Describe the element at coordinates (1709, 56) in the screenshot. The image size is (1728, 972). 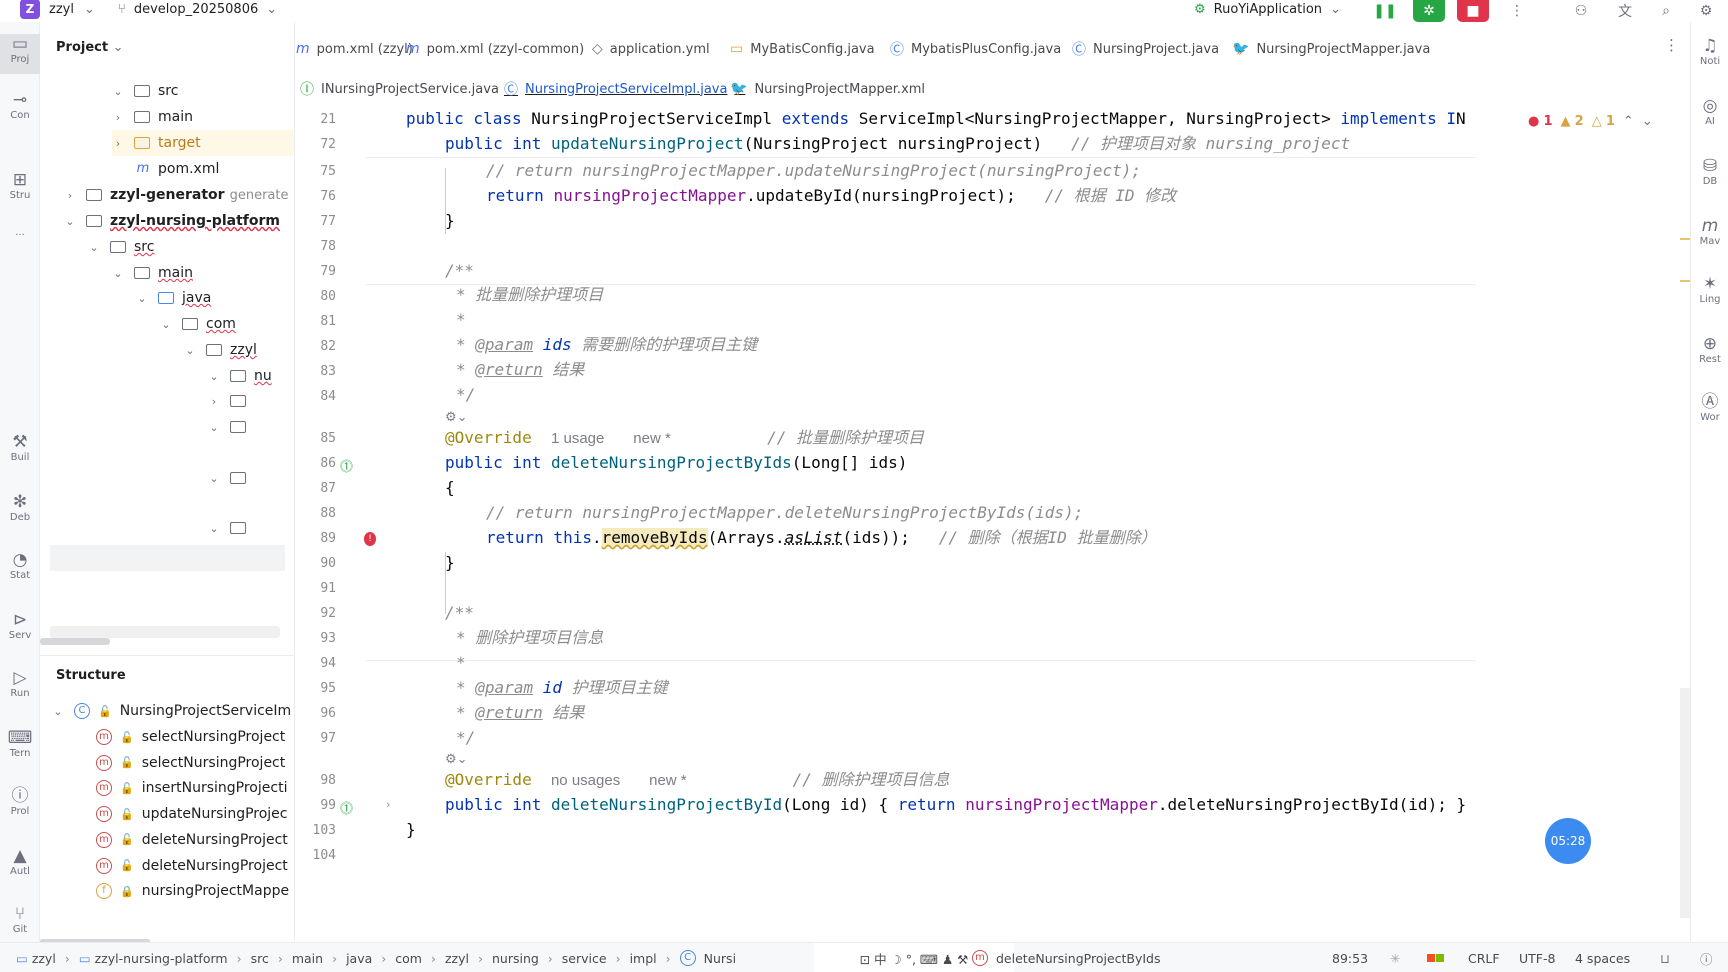
I see `tool-notifications: ♫ Noti` at that location.